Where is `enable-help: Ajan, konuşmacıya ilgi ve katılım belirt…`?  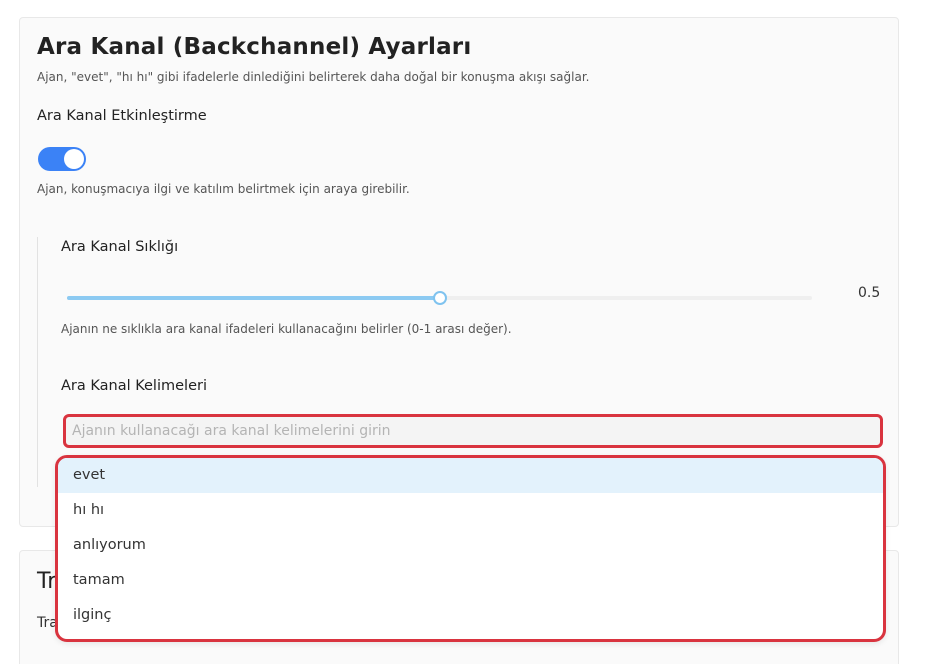
enable-help: Ajan, konuşmacıya ilgi ve katılım belirt… is located at coordinates (223, 189).